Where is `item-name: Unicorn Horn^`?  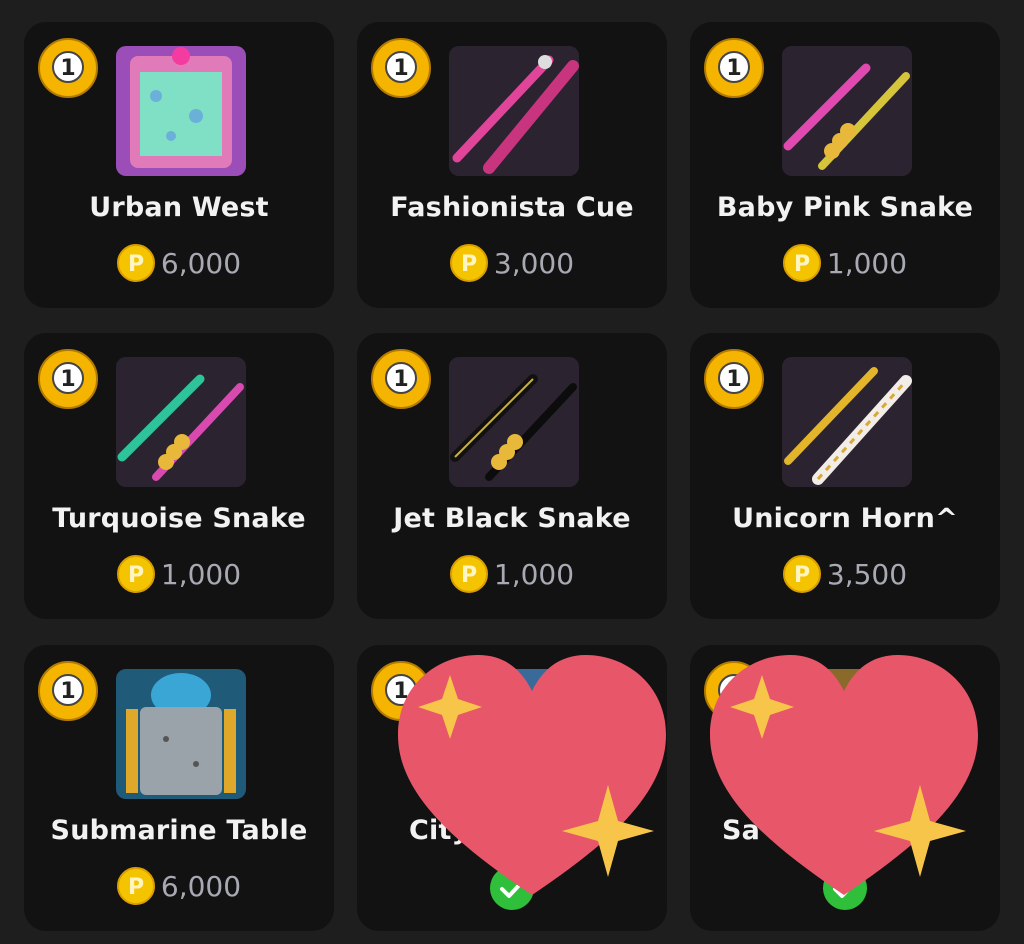 item-name: Unicorn Horn^ is located at coordinates (845, 518).